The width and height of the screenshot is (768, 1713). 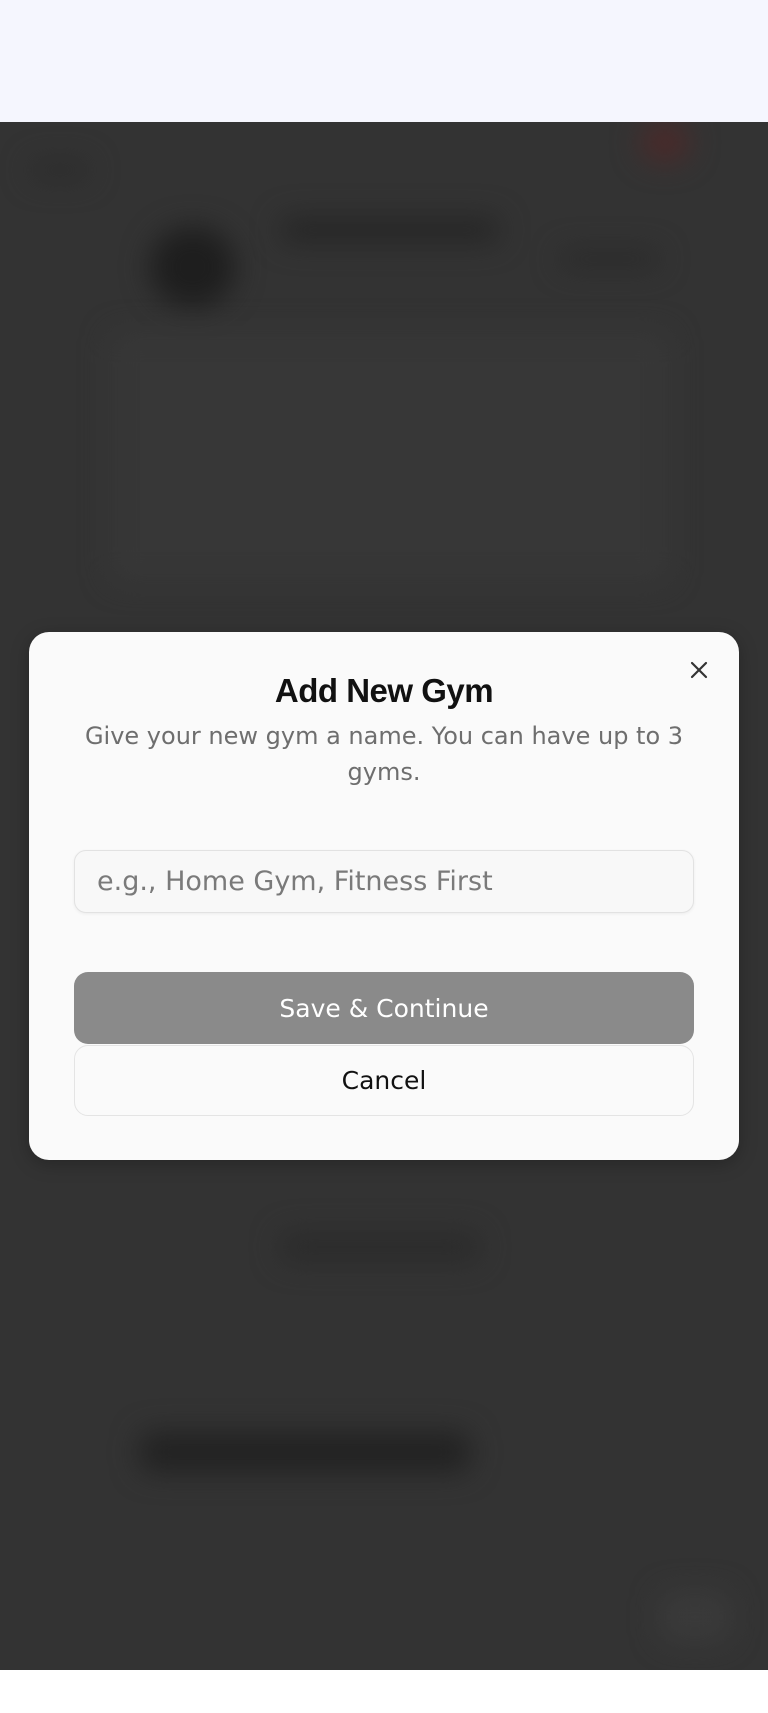 What do you see at coordinates (384, 1080) in the screenshot?
I see `cancel-button: Cancel` at bounding box center [384, 1080].